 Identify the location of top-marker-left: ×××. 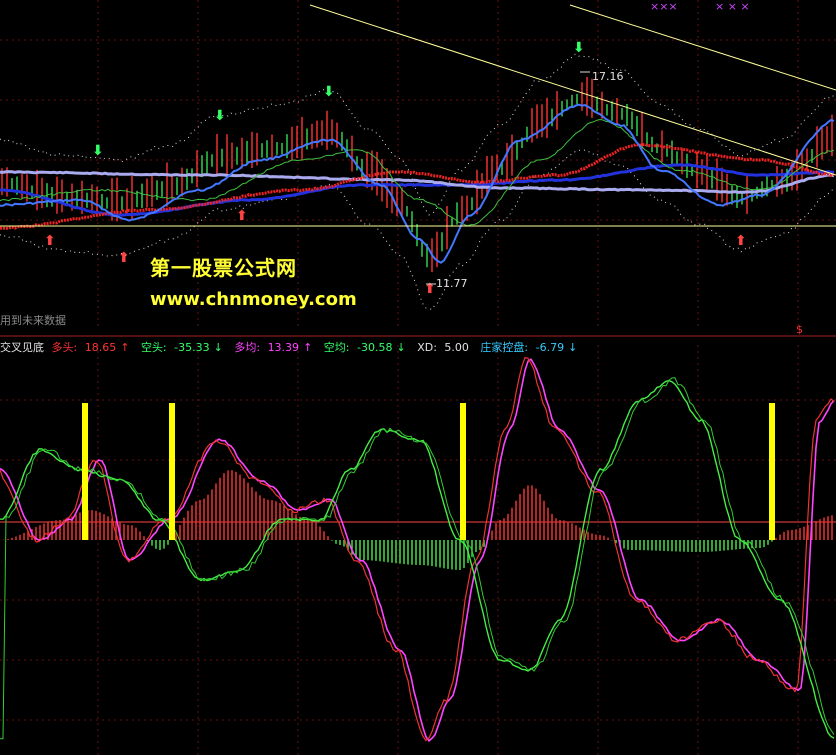
(664, 6).